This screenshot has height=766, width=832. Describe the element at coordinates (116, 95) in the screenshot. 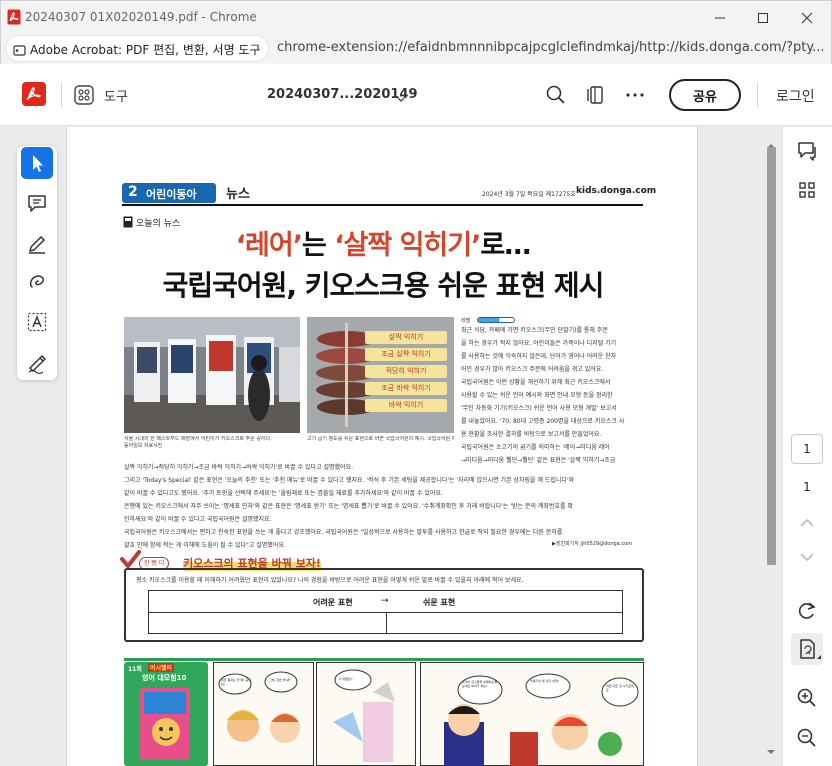

I see `tools-label: 도구` at that location.